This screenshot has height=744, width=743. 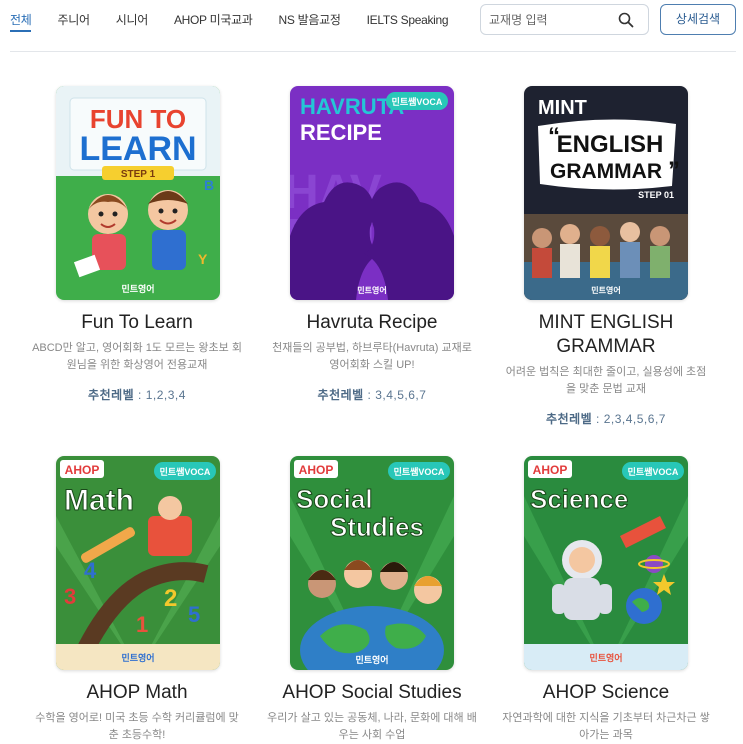 I want to click on book-cover-ahop-social-studies: AHOP 민트쌤VOCA Social Studies 민트영어, so click(x=372, y=563).